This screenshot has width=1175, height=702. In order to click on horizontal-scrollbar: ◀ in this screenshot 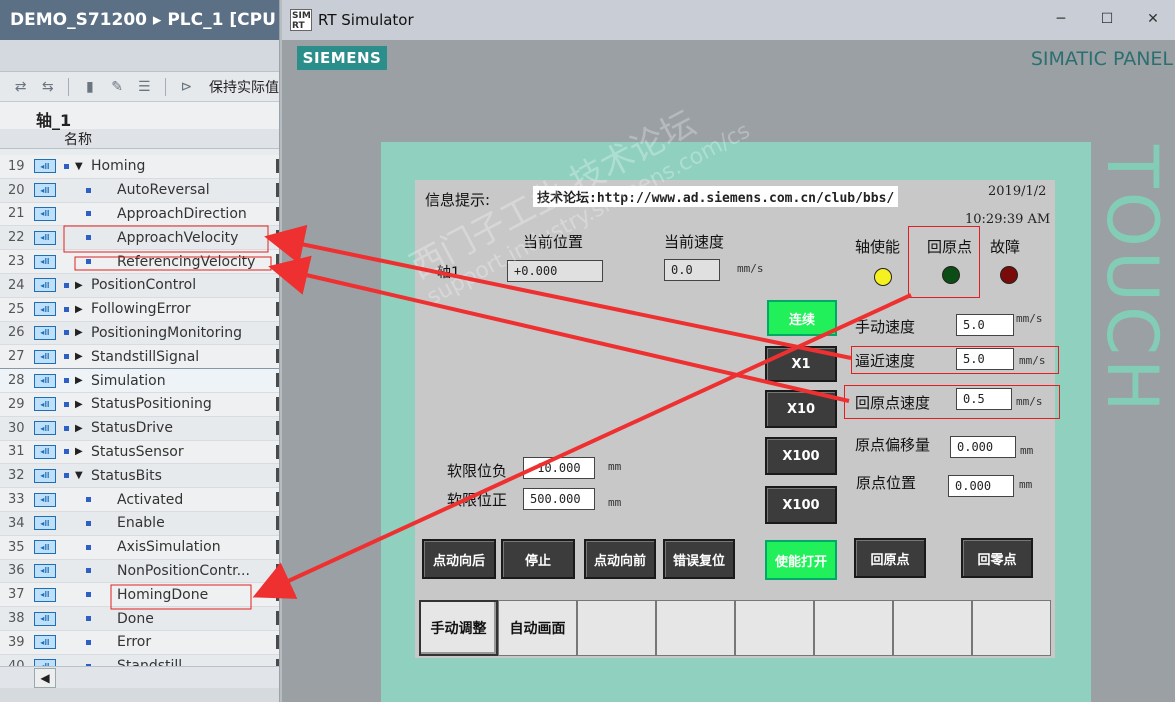, I will do `click(139, 677)`.